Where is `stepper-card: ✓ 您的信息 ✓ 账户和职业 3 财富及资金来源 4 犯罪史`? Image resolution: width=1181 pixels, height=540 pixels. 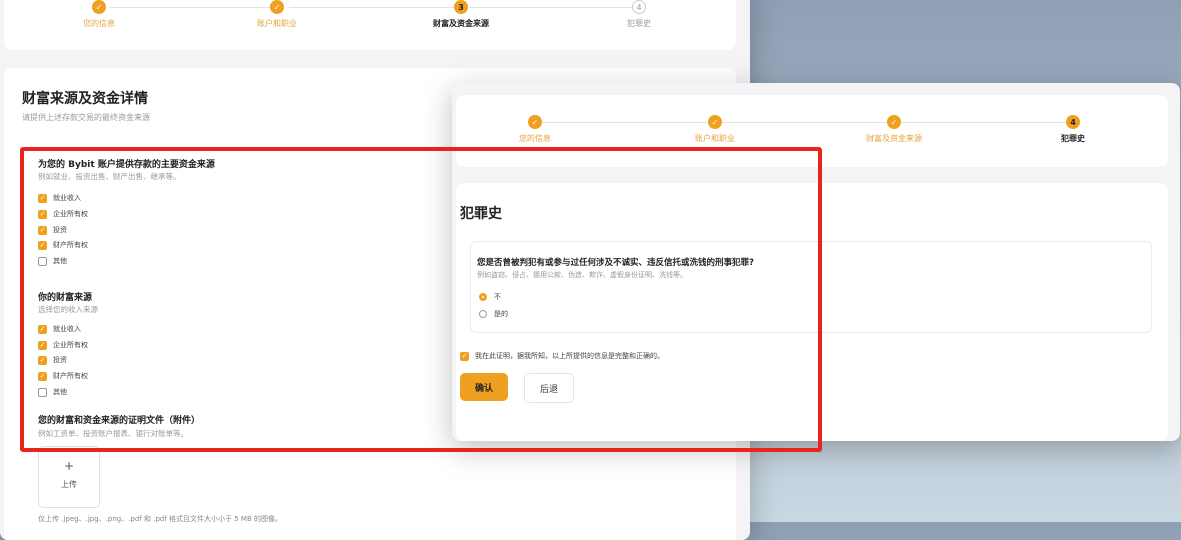
stepper-card: ✓ 您的信息 ✓ 账户和职业 3 财富及资金来源 4 犯罪史 is located at coordinates (370, 25).